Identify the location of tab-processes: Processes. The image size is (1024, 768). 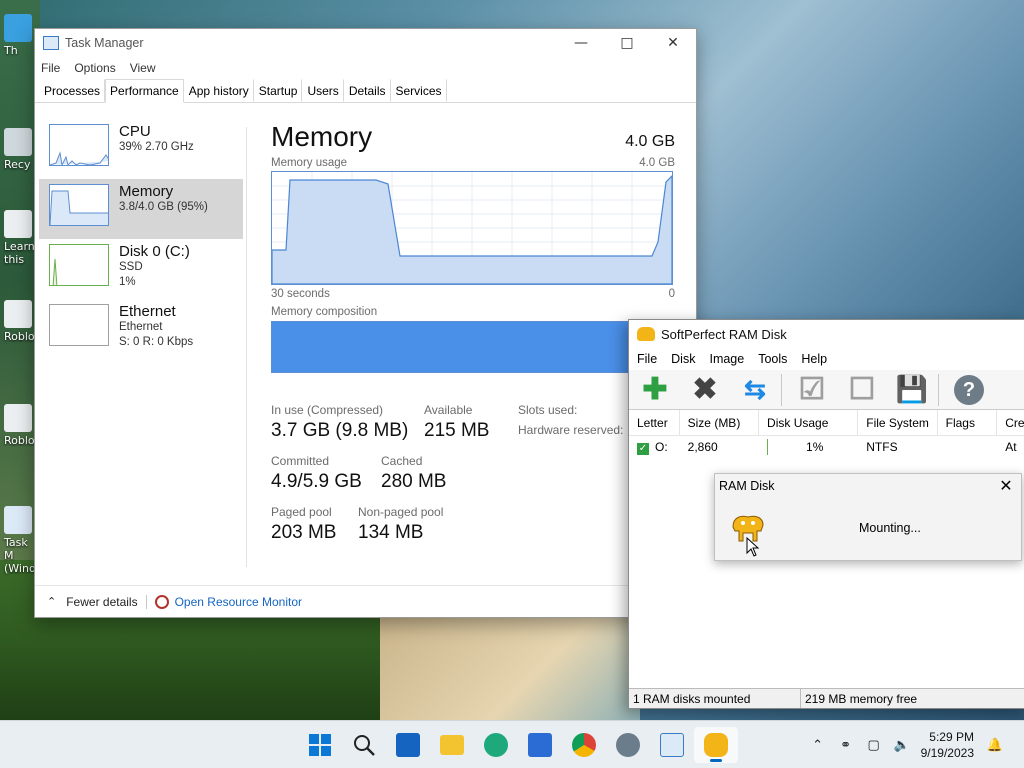
(72, 90).